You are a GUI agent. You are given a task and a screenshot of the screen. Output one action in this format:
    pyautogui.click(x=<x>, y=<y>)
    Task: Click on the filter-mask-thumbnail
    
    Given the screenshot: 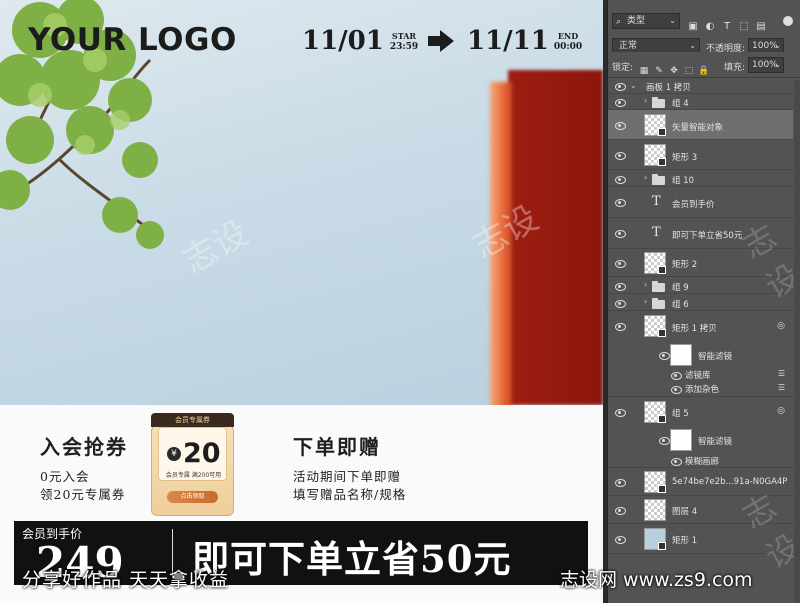 What is the action you would take?
    pyautogui.click(x=681, y=355)
    